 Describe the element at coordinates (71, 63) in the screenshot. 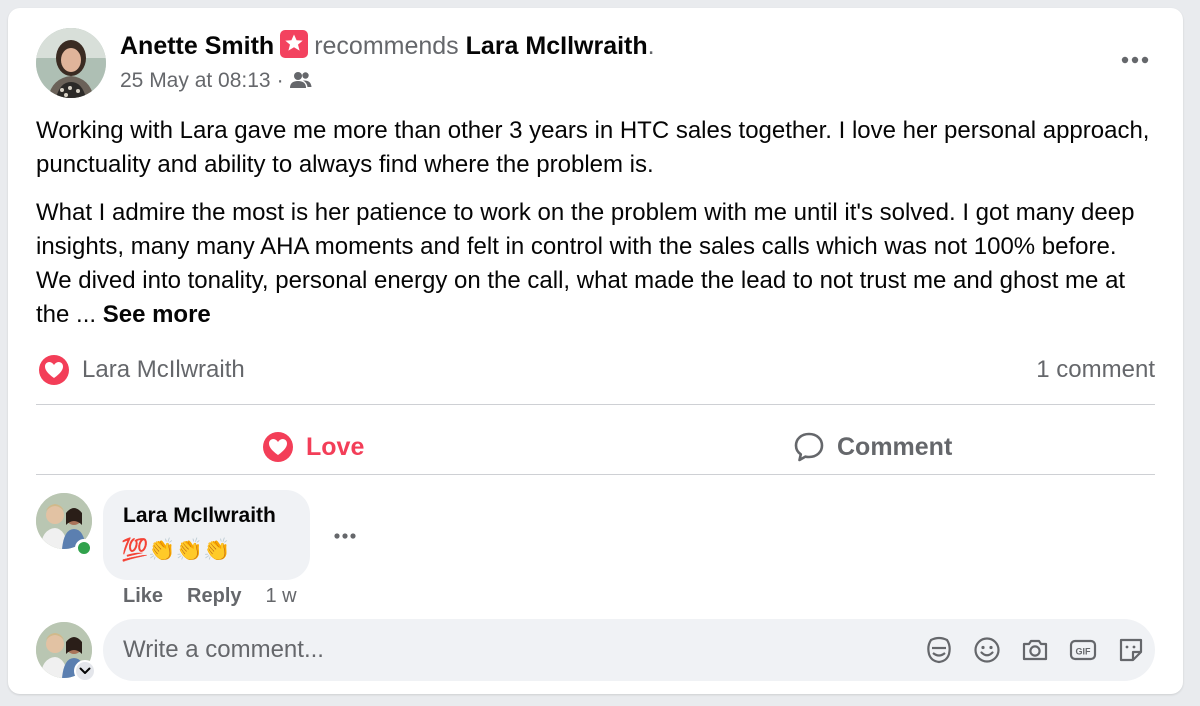

I see `author-avatar` at that location.